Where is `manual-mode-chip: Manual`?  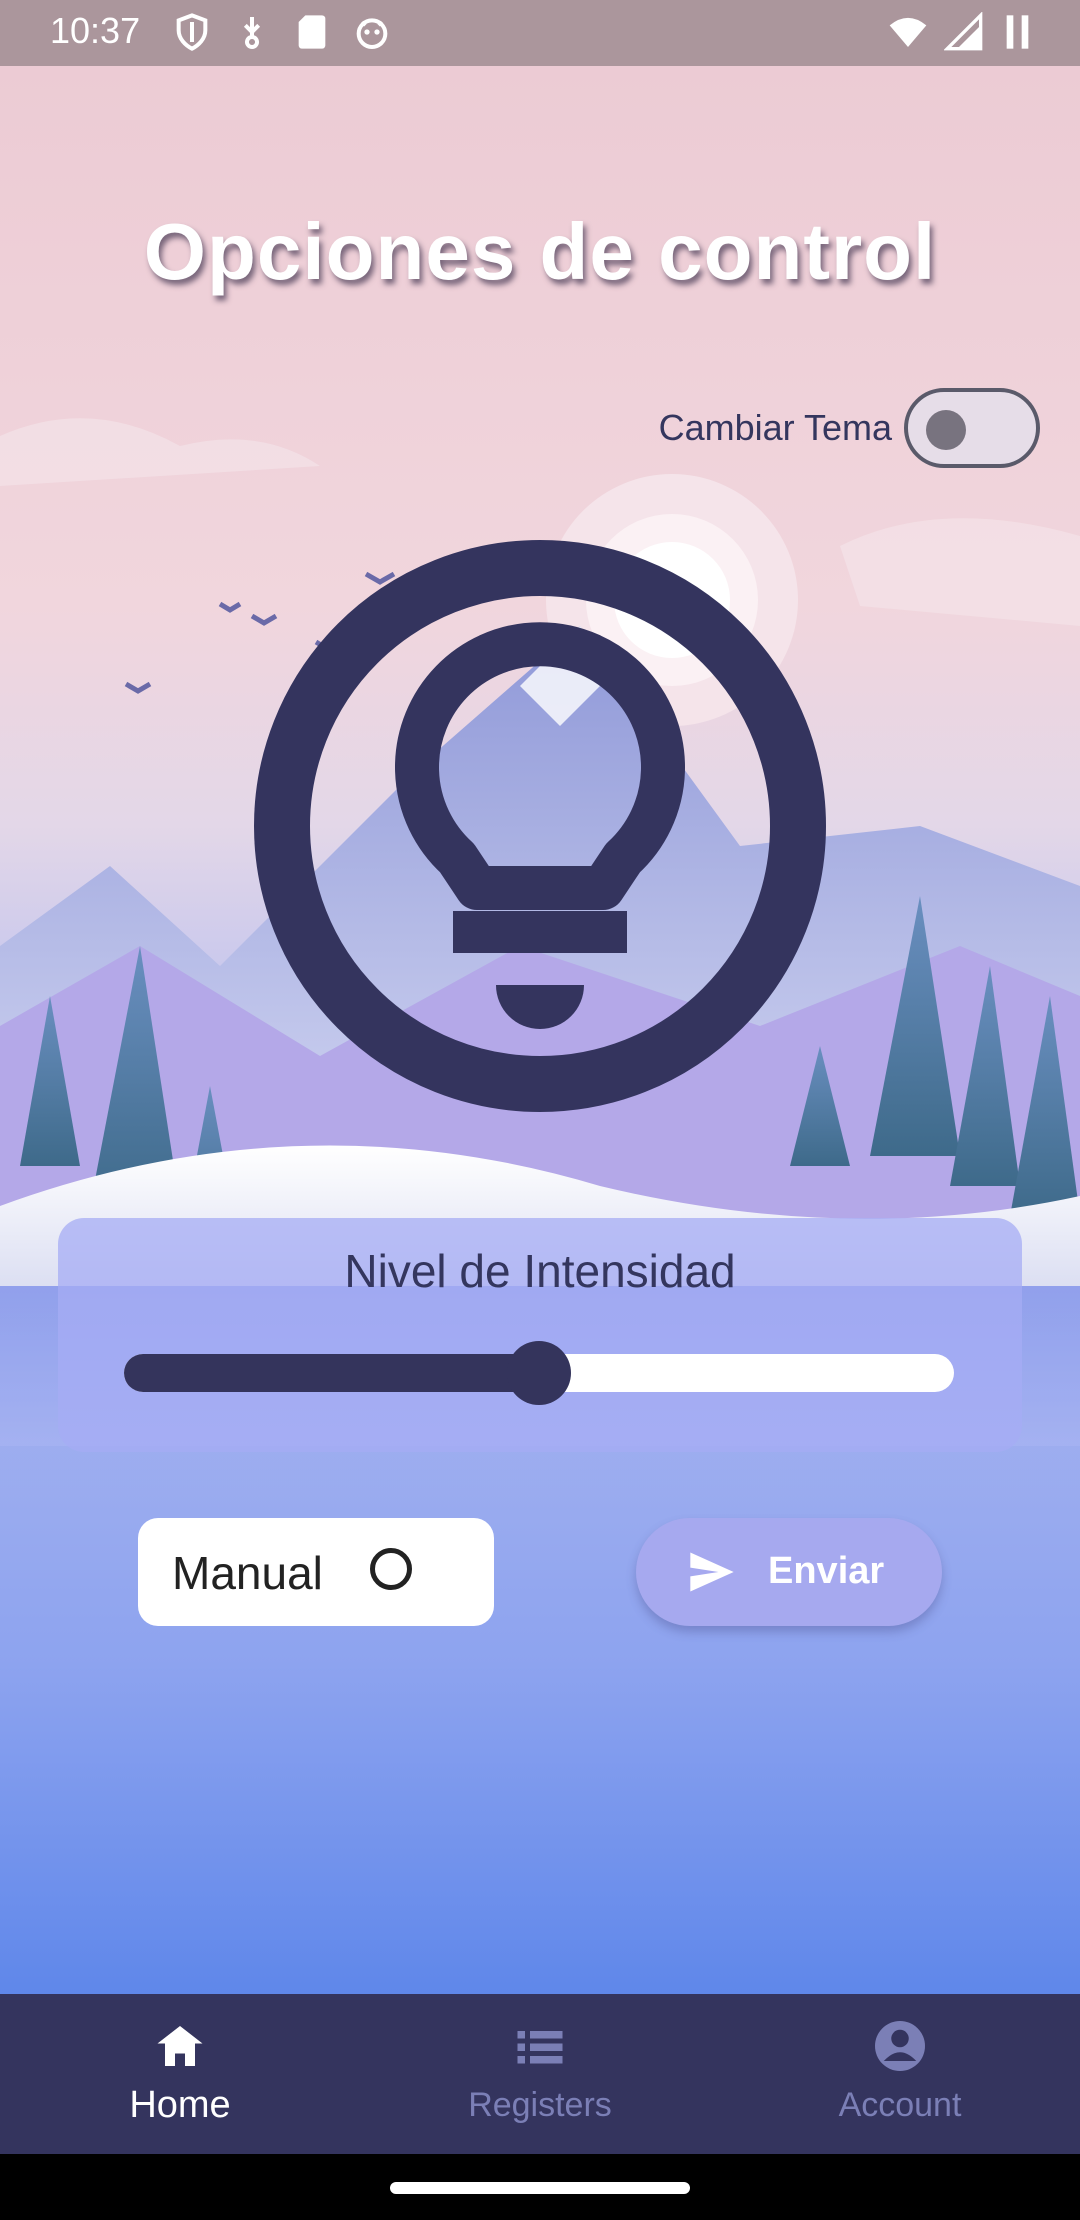 manual-mode-chip: Manual is located at coordinates (316, 1572).